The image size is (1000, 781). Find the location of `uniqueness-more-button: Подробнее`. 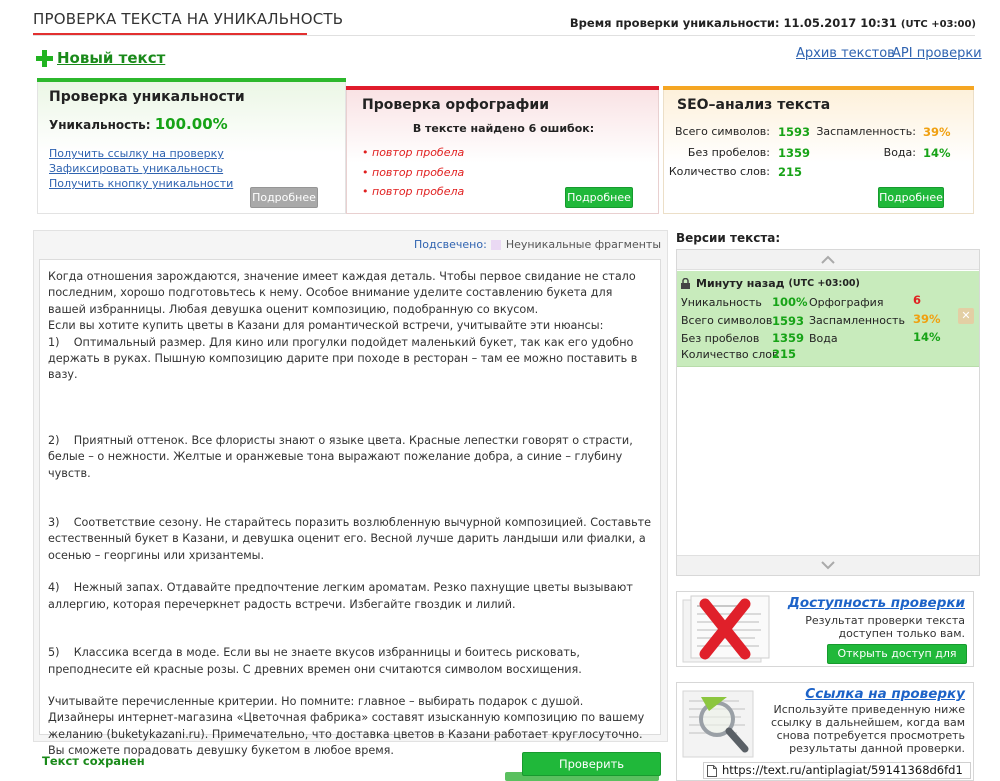

uniqueness-more-button: Подробнее is located at coordinates (284, 197).